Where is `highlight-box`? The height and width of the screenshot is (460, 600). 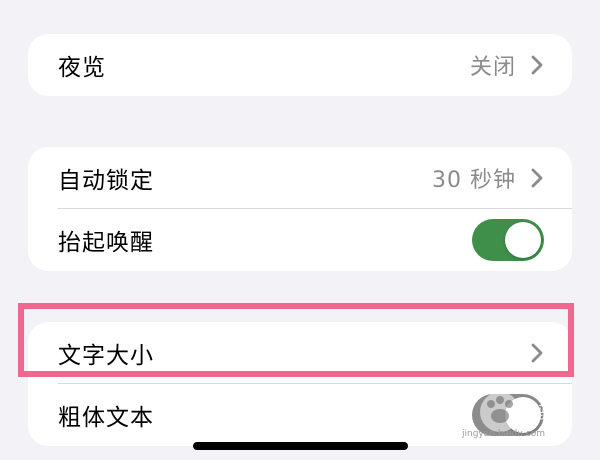 highlight-box is located at coordinates (296, 340).